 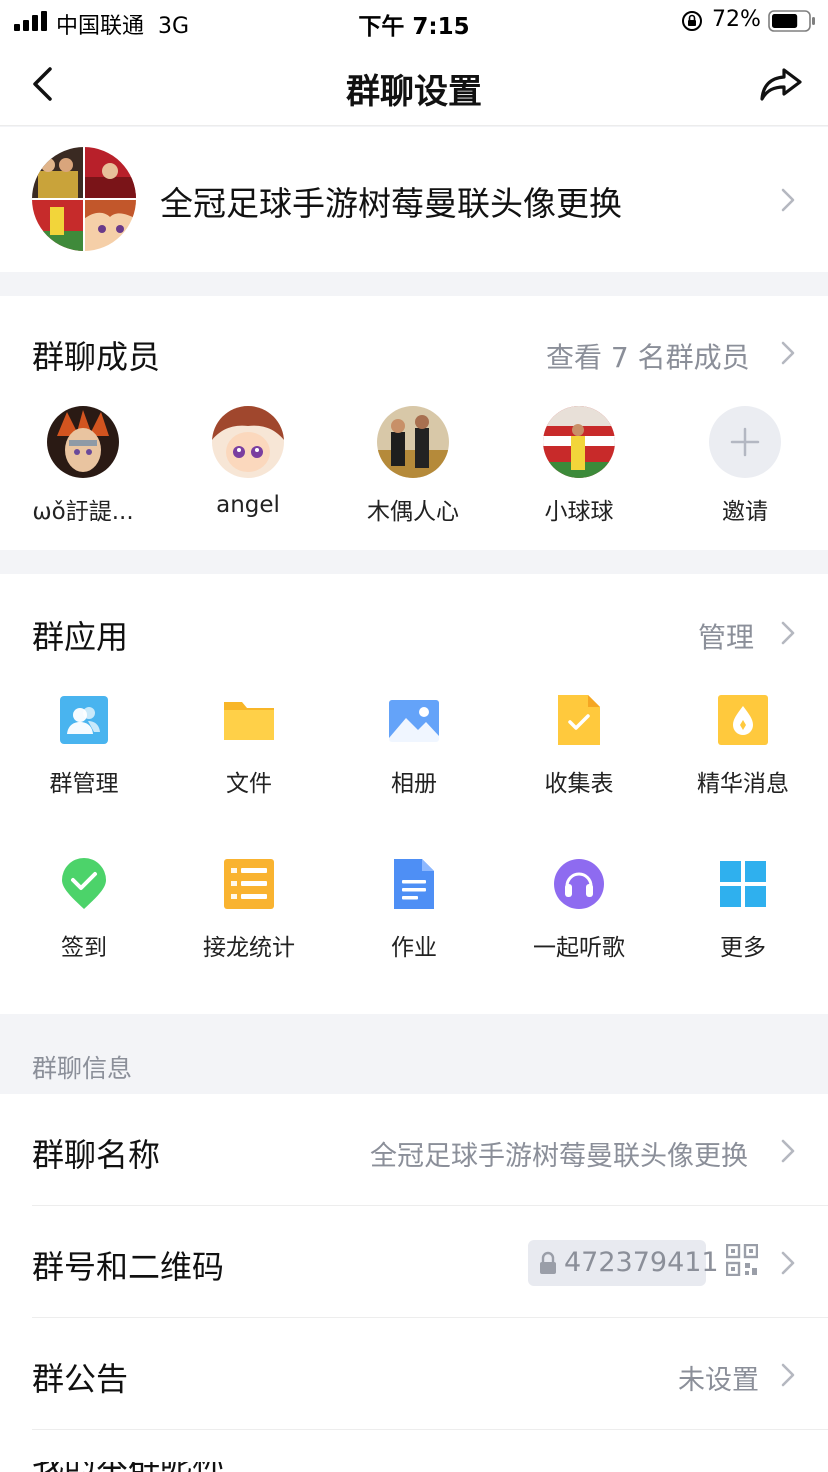 What do you see at coordinates (84, 784) in the screenshot?
I see `app-label: 群管理` at bounding box center [84, 784].